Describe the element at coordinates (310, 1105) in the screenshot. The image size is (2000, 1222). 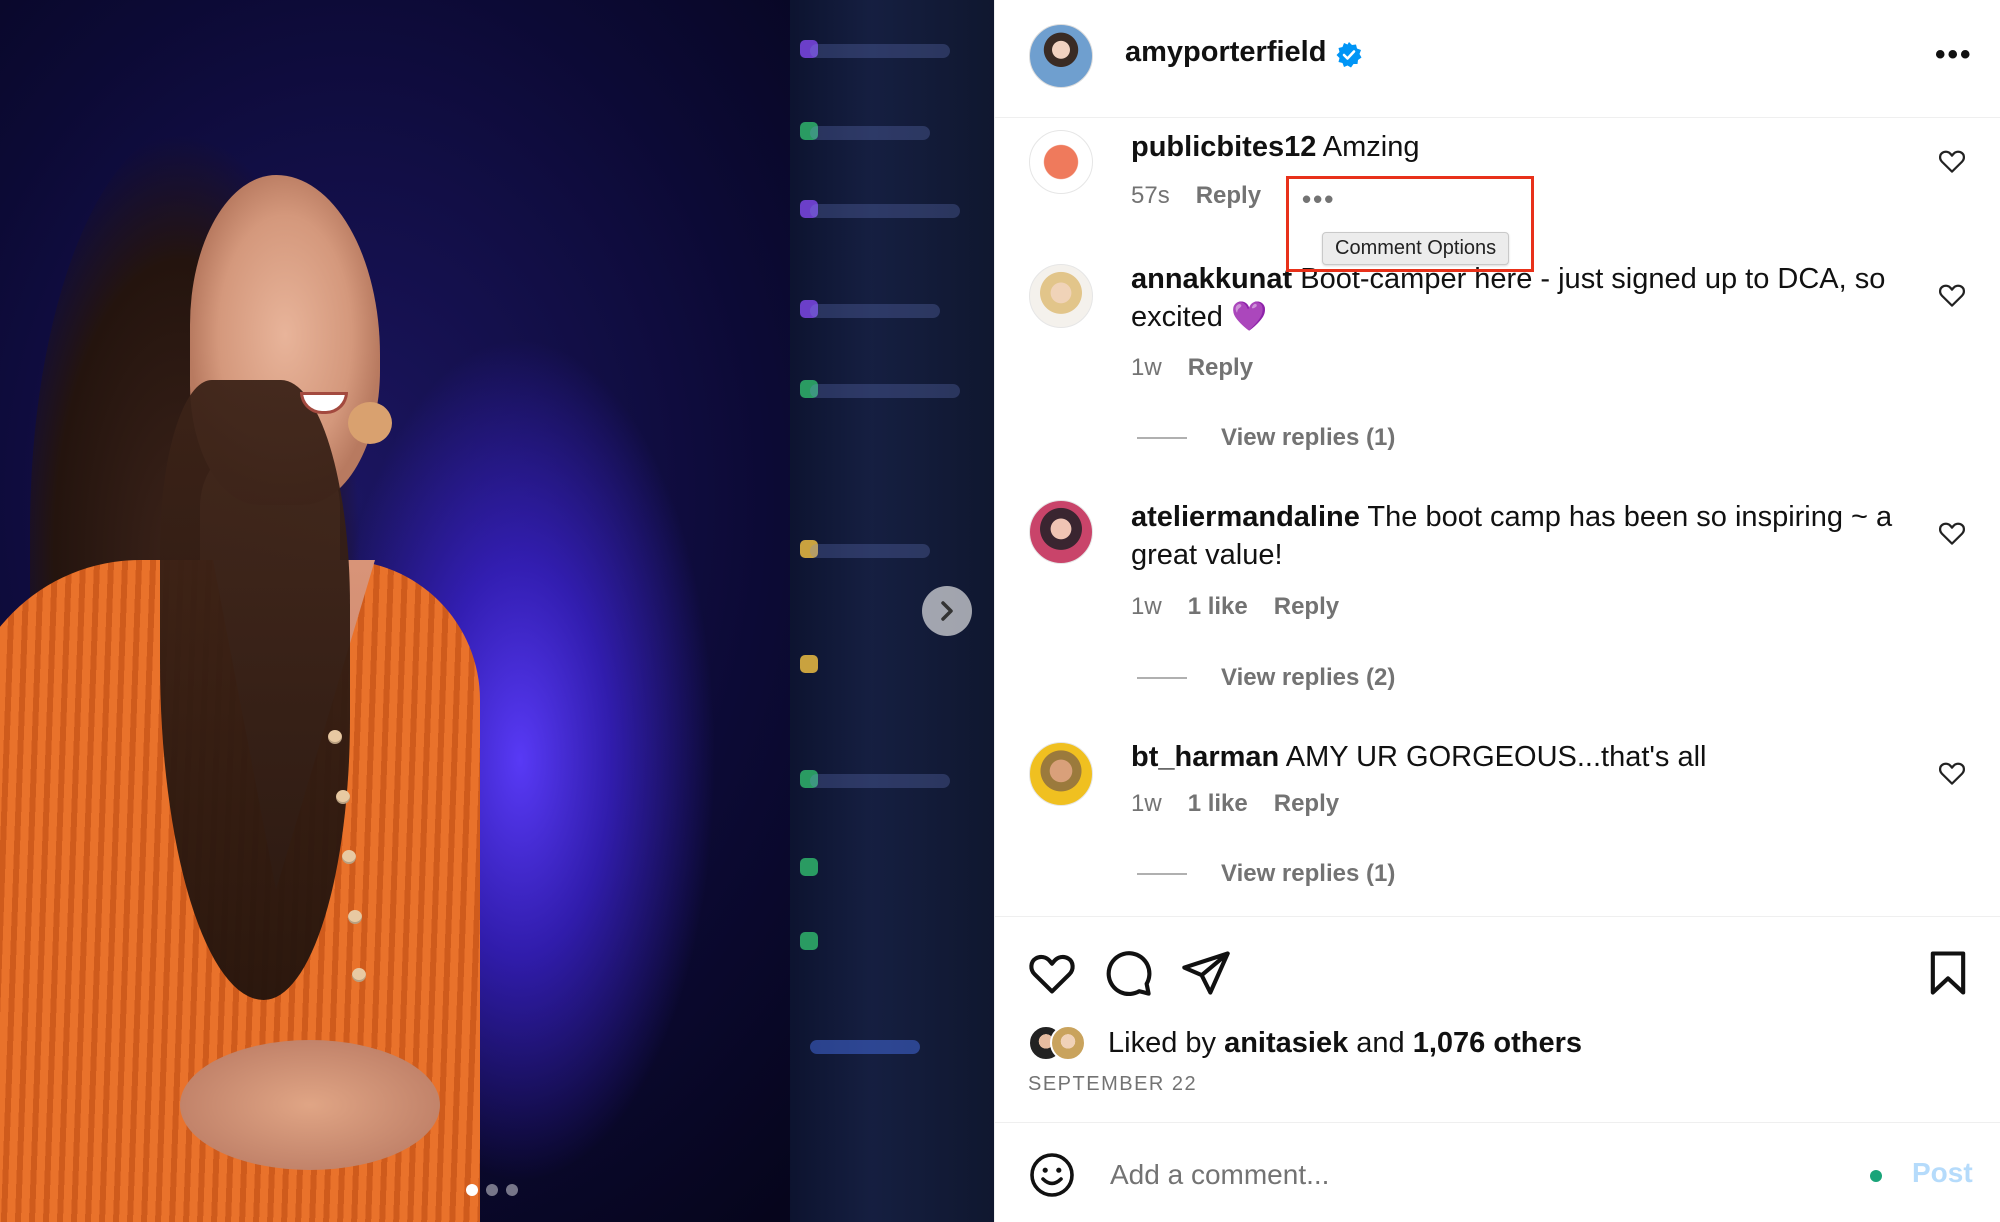
I see `person-hands` at that location.